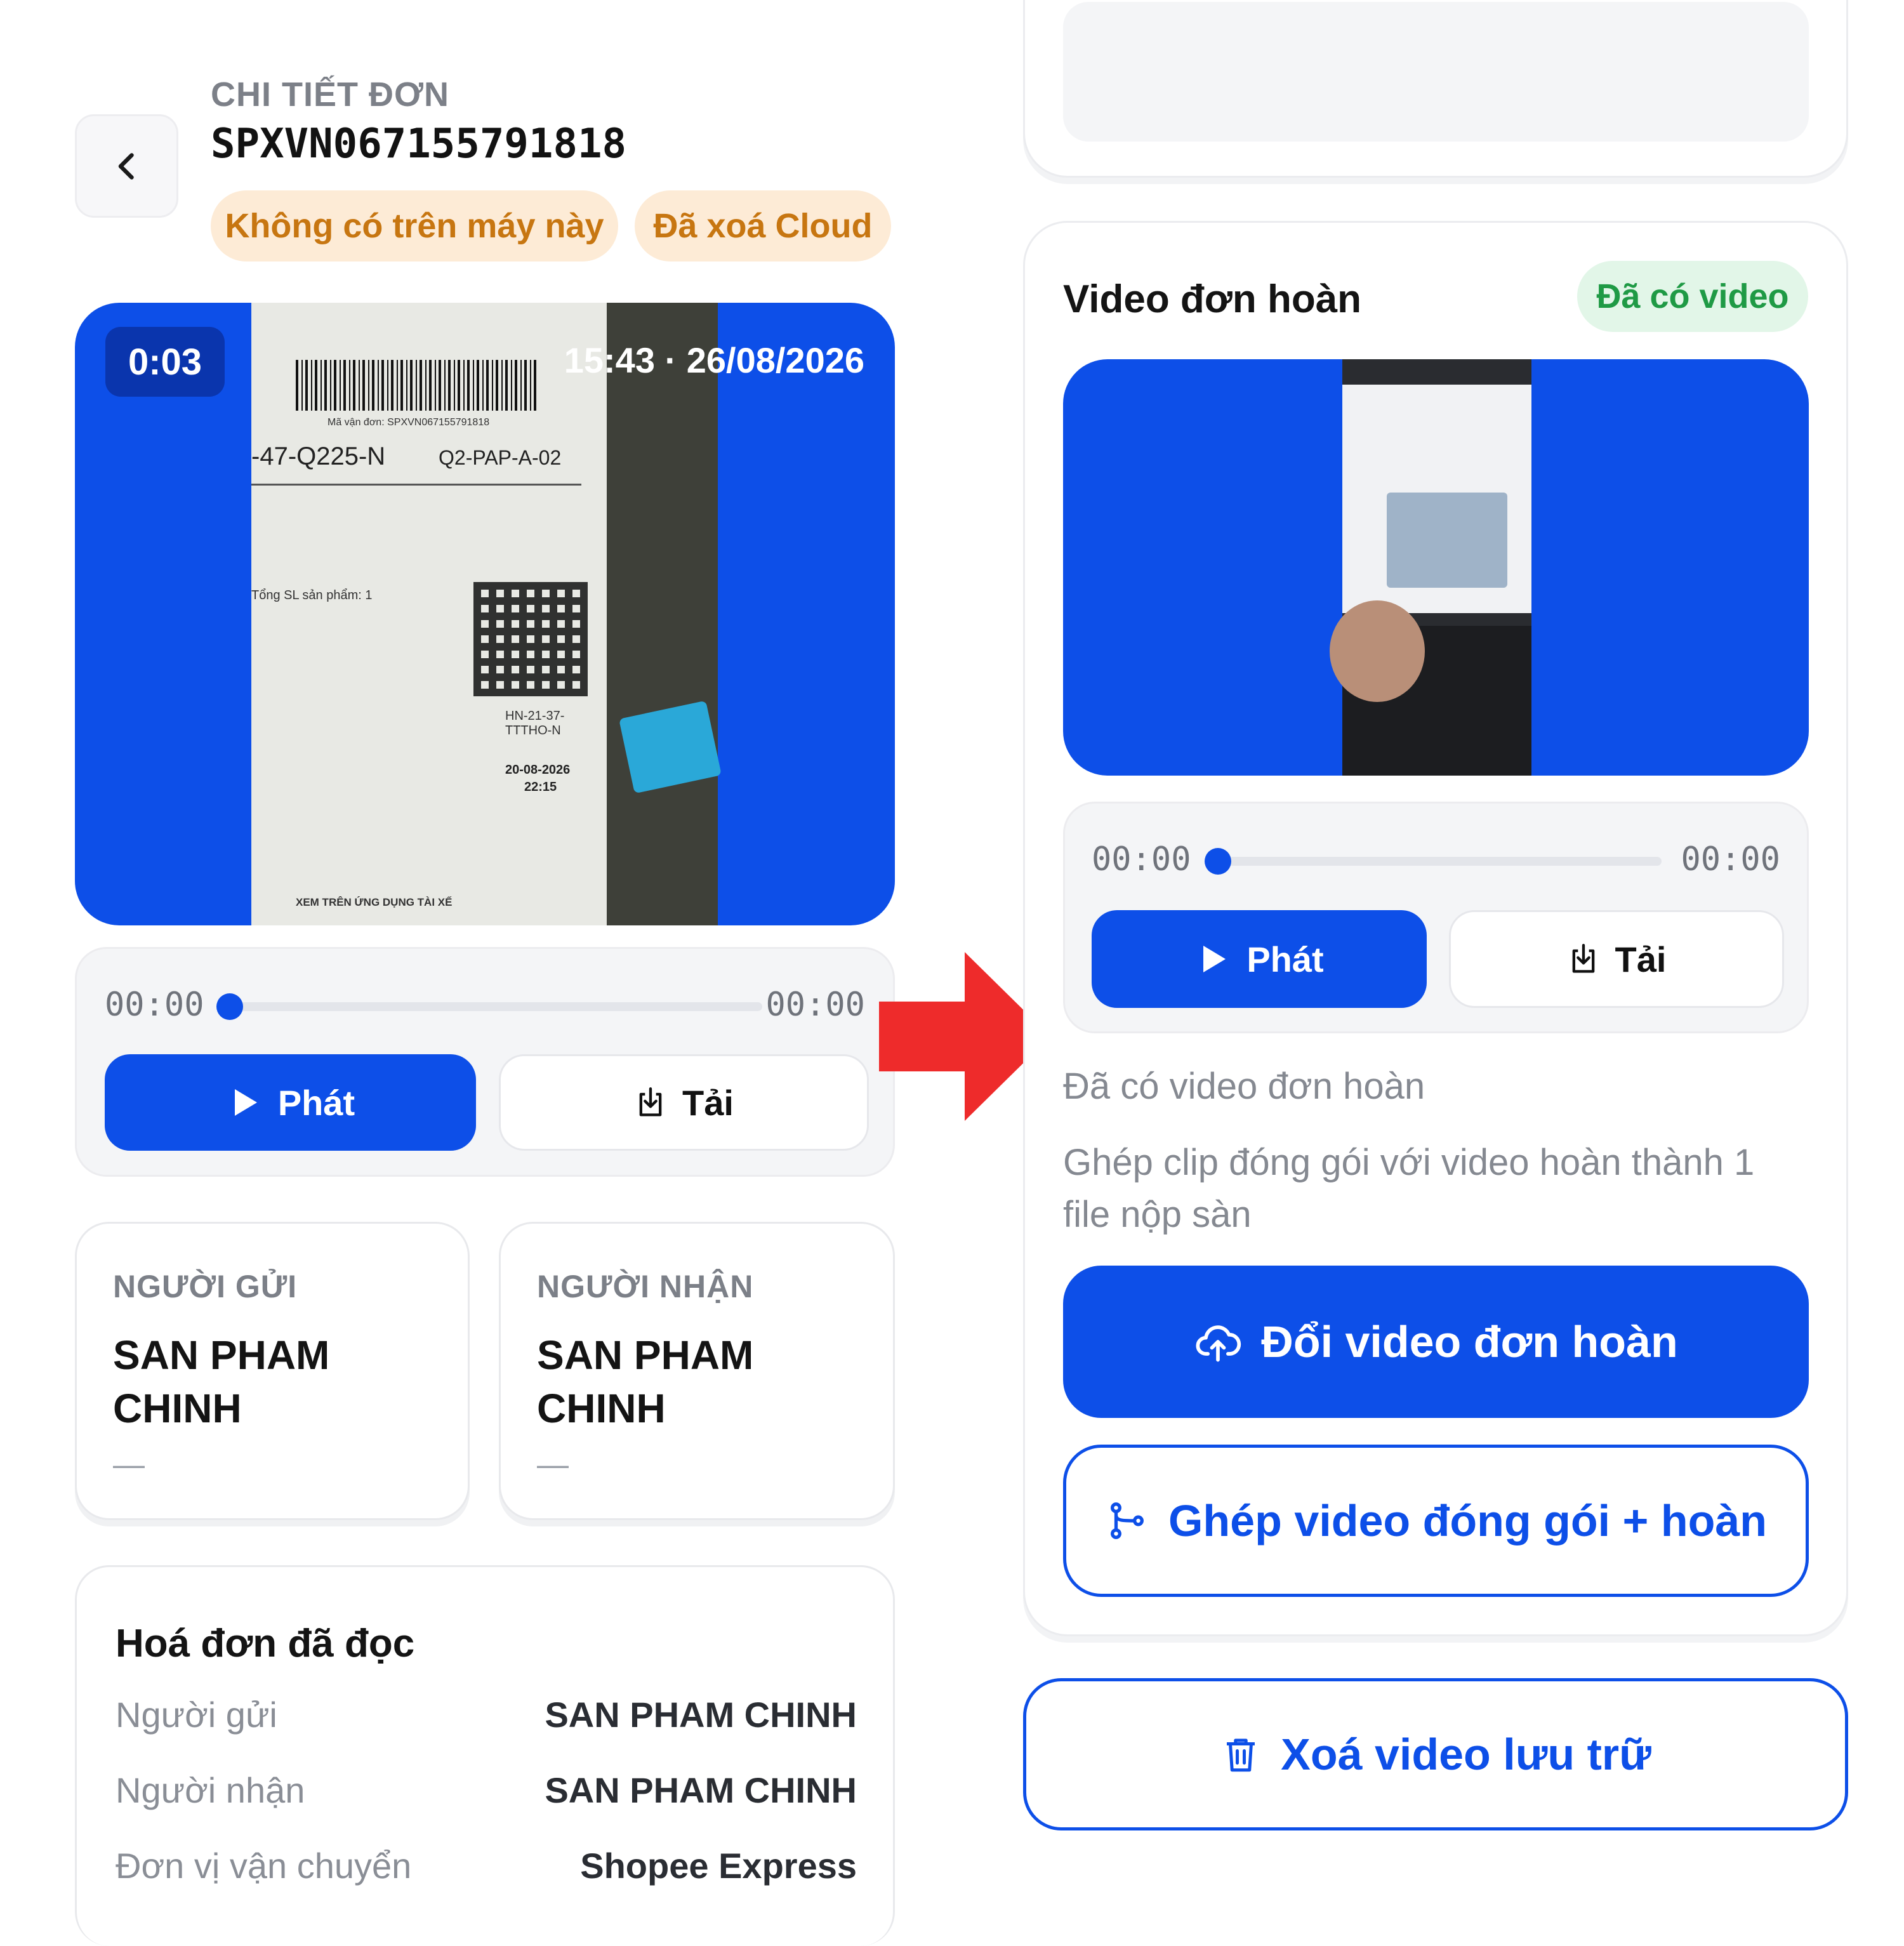 The width and height of the screenshot is (1904, 1946). Describe the element at coordinates (763, 225) in the screenshot. I see `status-badge-cloud-deleted: Đã xoá Cloud` at that location.